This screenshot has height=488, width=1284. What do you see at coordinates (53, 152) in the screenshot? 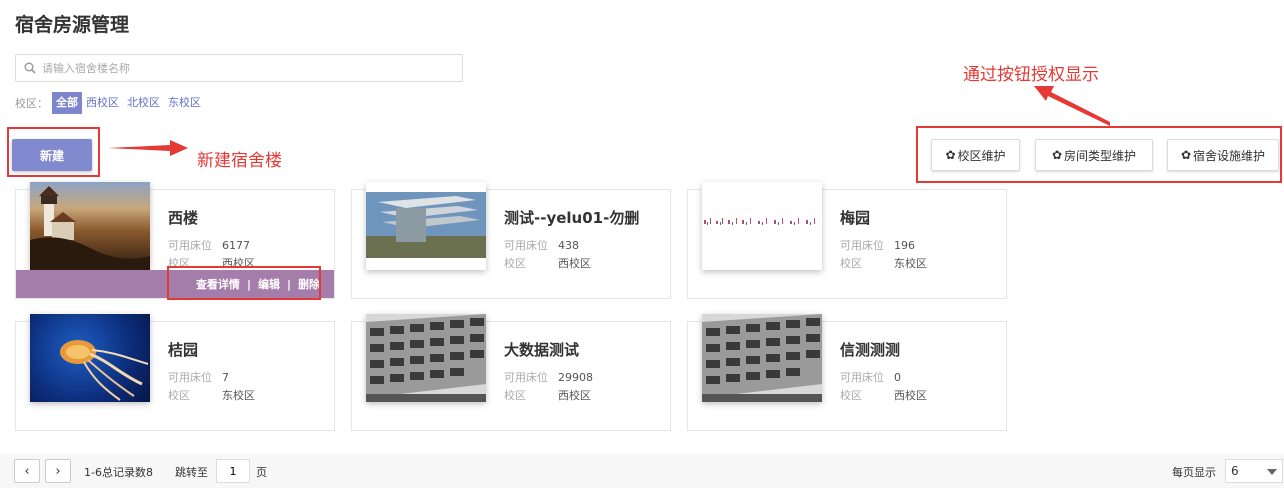
I see `annotation-box-new` at bounding box center [53, 152].